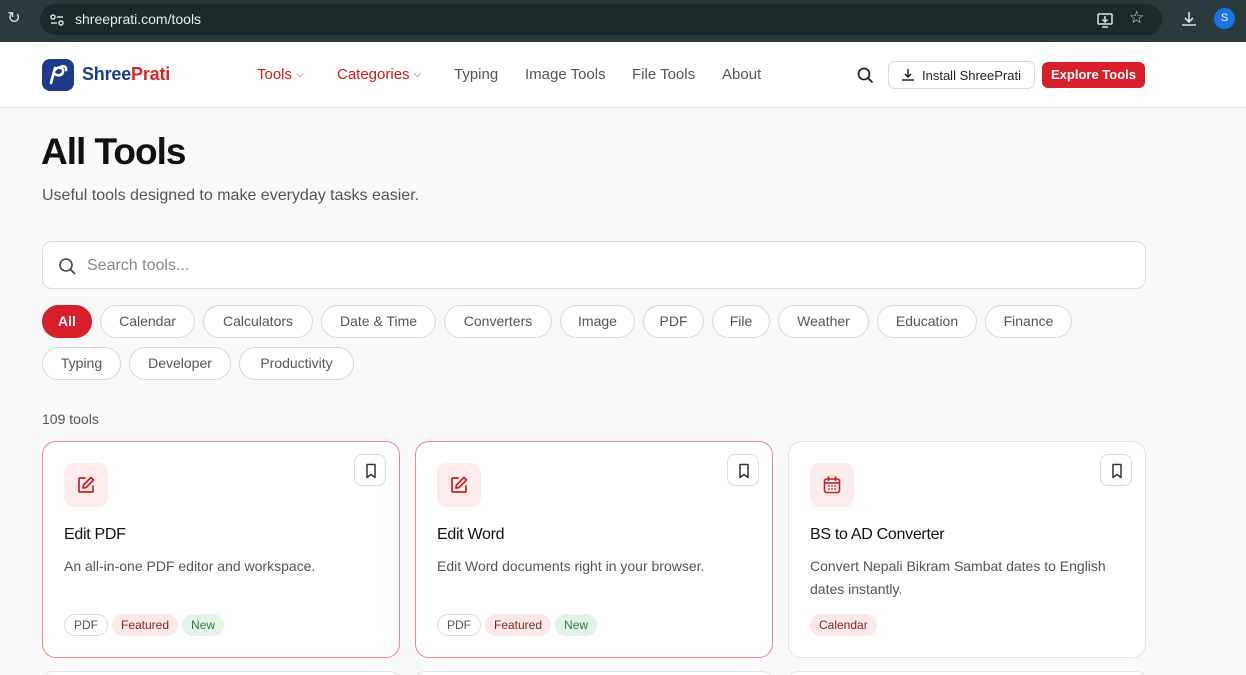  I want to click on url-path: /tools, so click(184, 19).